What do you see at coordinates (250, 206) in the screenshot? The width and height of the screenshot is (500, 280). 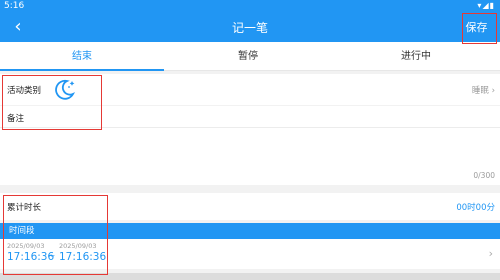 I see `duration-row: 累计时长 00时00分` at bounding box center [250, 206].